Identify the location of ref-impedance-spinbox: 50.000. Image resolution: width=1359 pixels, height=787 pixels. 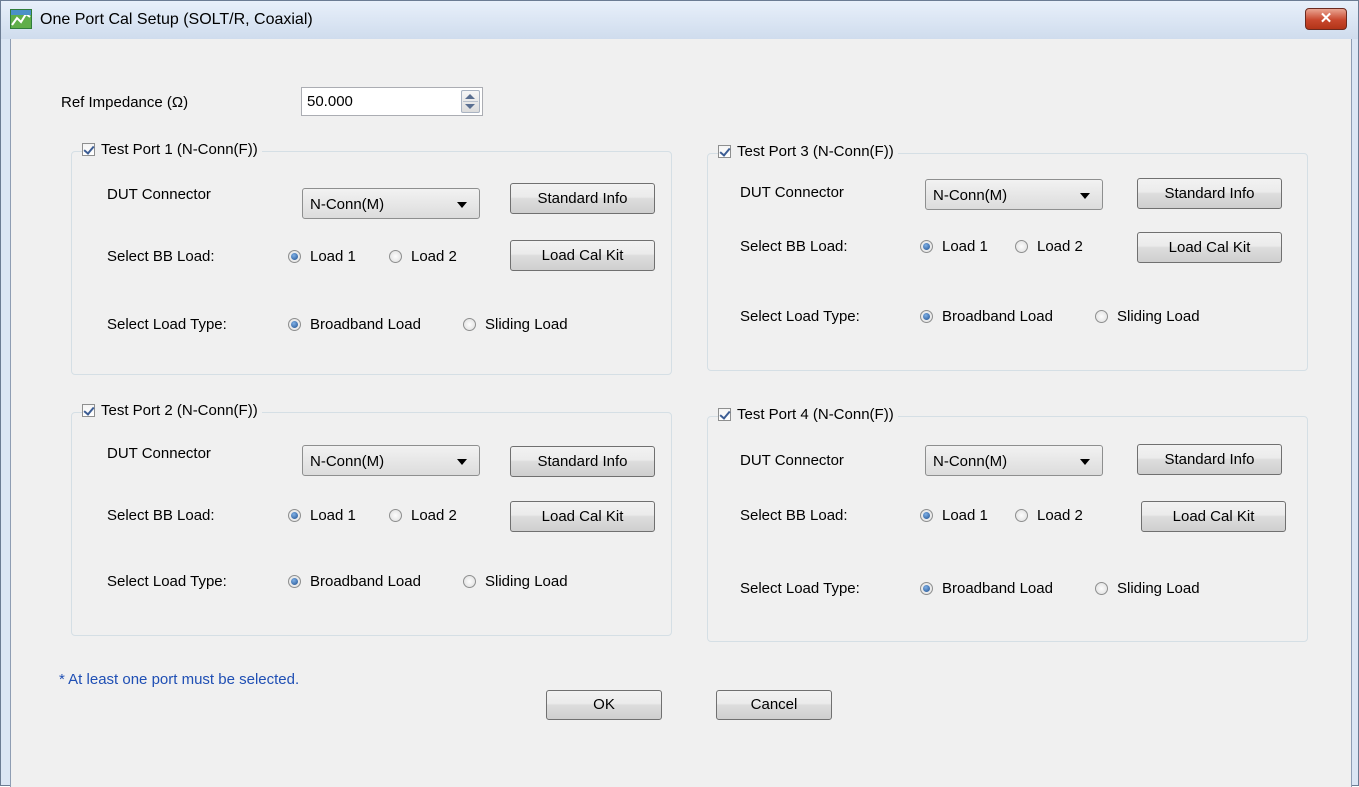
(392, 101).